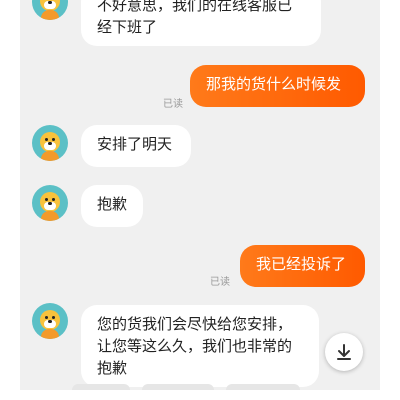 The height and width of the screenshot is (400, 400). I want to click on agent-message: 抱歉, so click(112, 206).